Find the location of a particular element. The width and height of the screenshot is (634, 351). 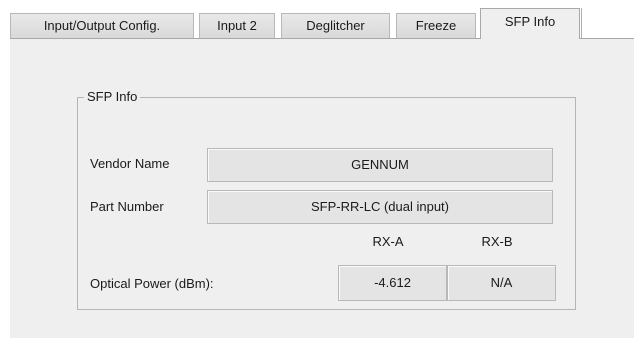

tab-input-output-config: Input/Output Config. is located at coordinates (102, 25).